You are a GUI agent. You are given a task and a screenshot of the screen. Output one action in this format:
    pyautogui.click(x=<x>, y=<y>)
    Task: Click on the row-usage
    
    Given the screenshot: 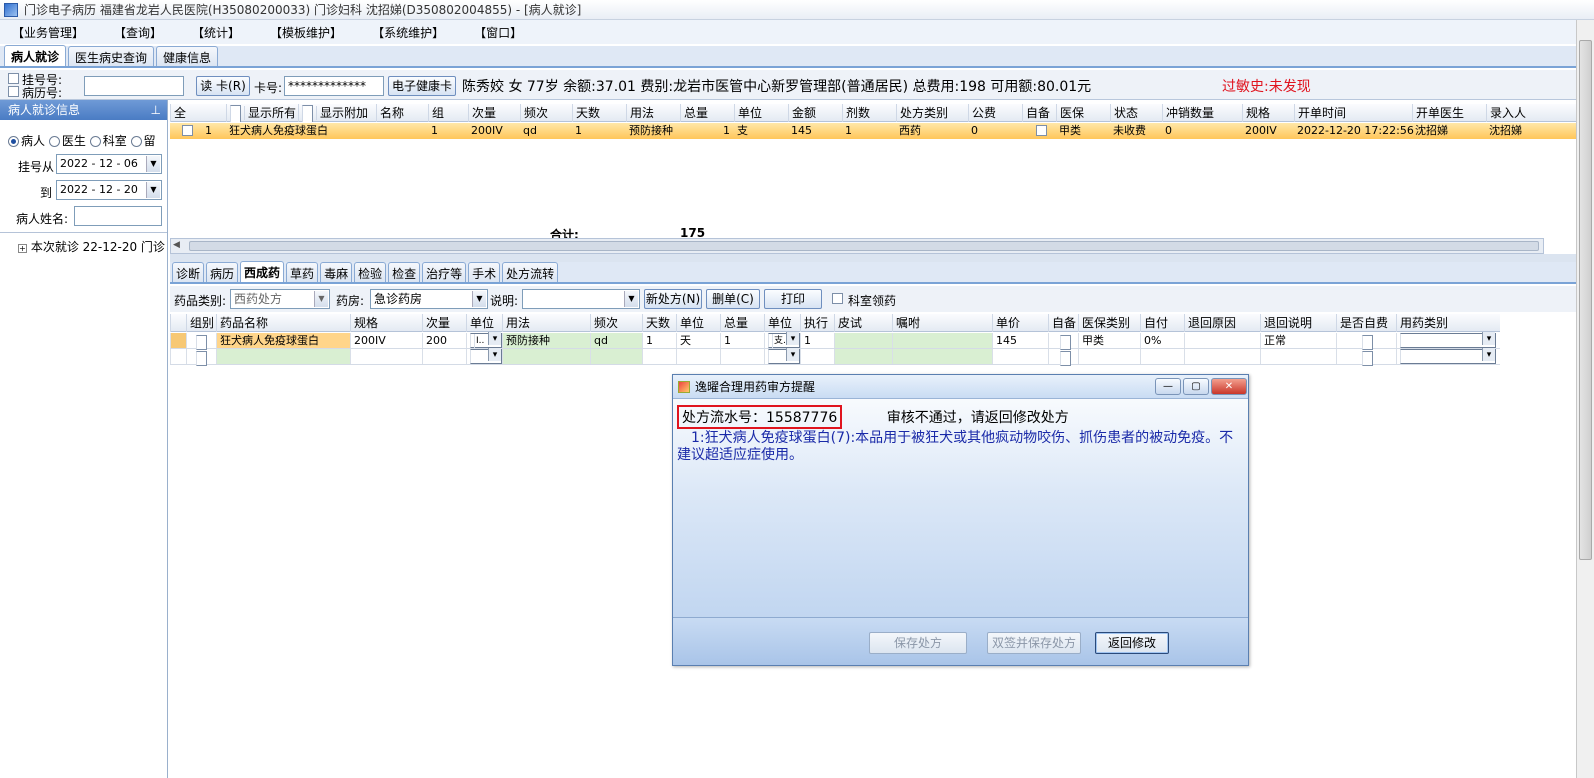 What is the action you would take?
    pyautogui.click(x=546, y=356)
    